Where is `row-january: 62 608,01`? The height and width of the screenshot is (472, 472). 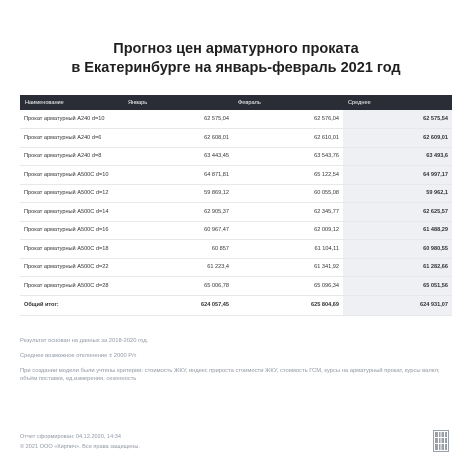
row-january: 62 608,01 is located at coordinates (178, 138).